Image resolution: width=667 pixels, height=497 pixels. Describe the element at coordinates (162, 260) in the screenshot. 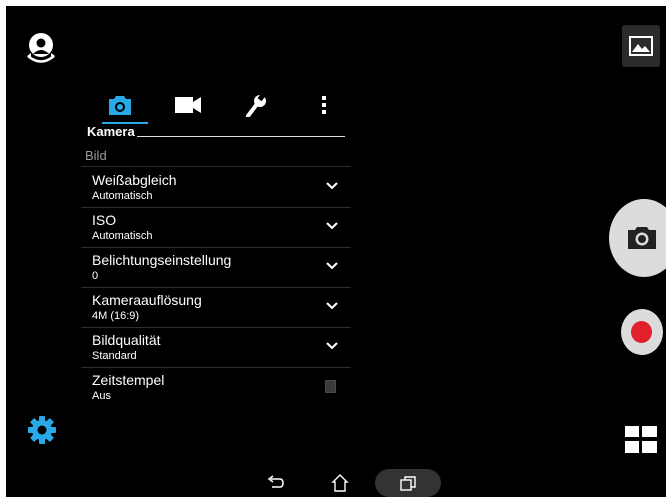

I see `setting-name: Belichtungseinstellung` at that location.